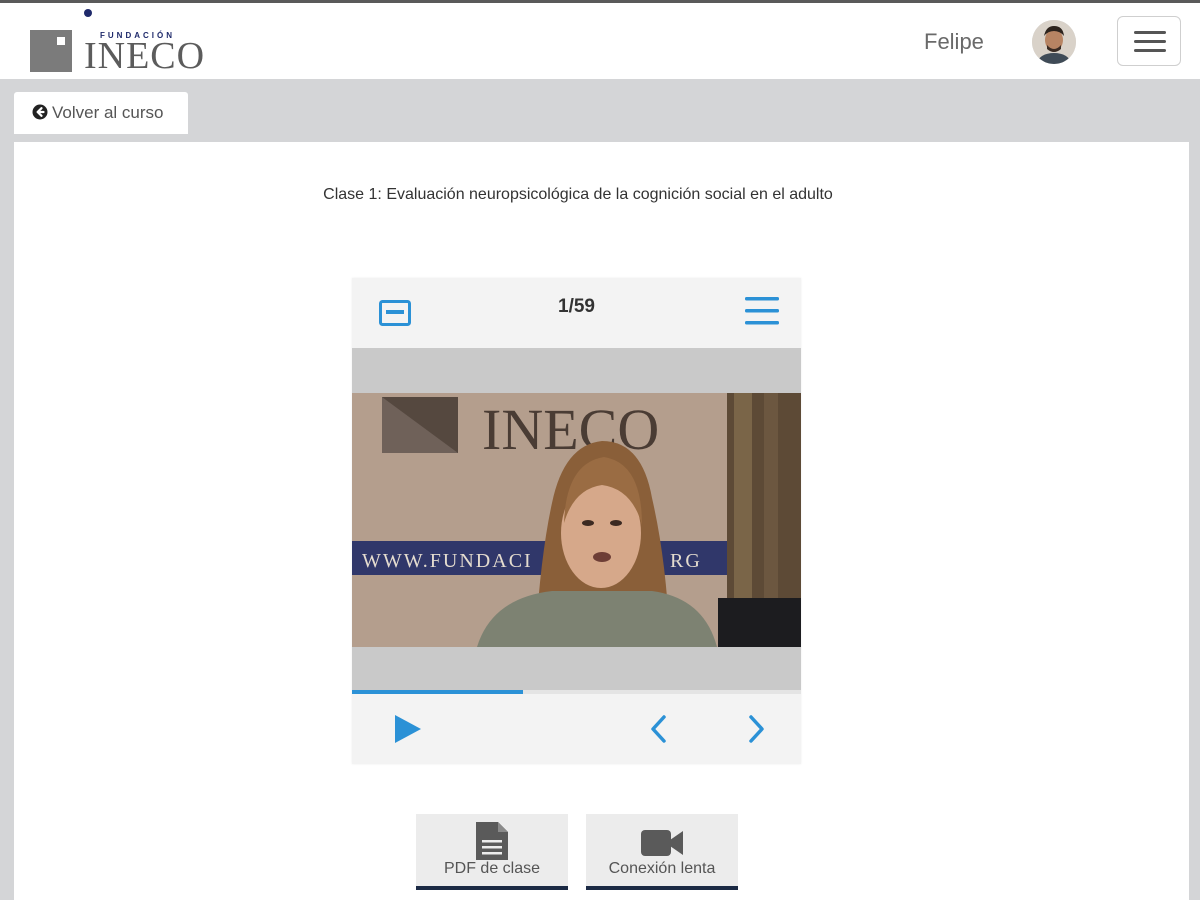 This screenshot has width=1200, height=900. What do you see at coordinates (686, 561) in the screenshot?
I see `video-backdrop-url-tail: RG` at bounding box center [686, 561].